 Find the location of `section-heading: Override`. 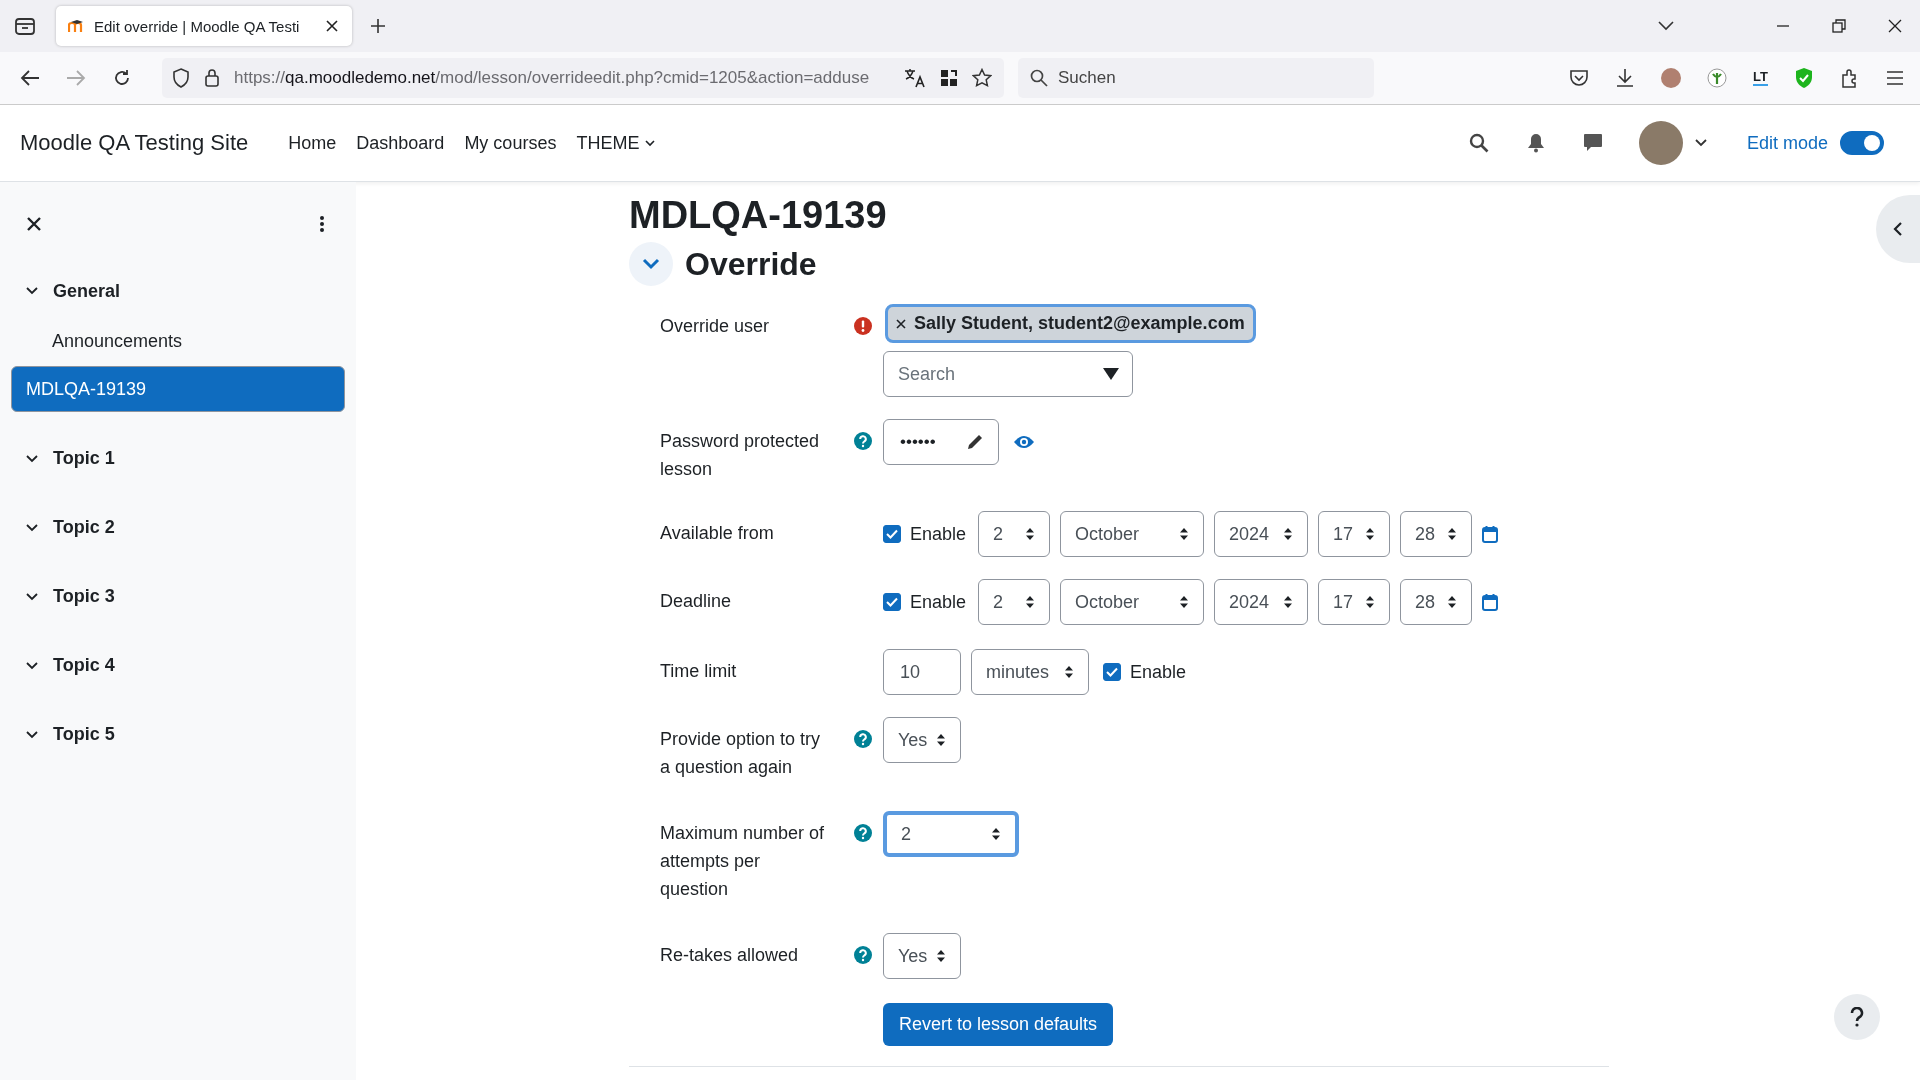

section-heading: Override is located at coordinates (751, 264).